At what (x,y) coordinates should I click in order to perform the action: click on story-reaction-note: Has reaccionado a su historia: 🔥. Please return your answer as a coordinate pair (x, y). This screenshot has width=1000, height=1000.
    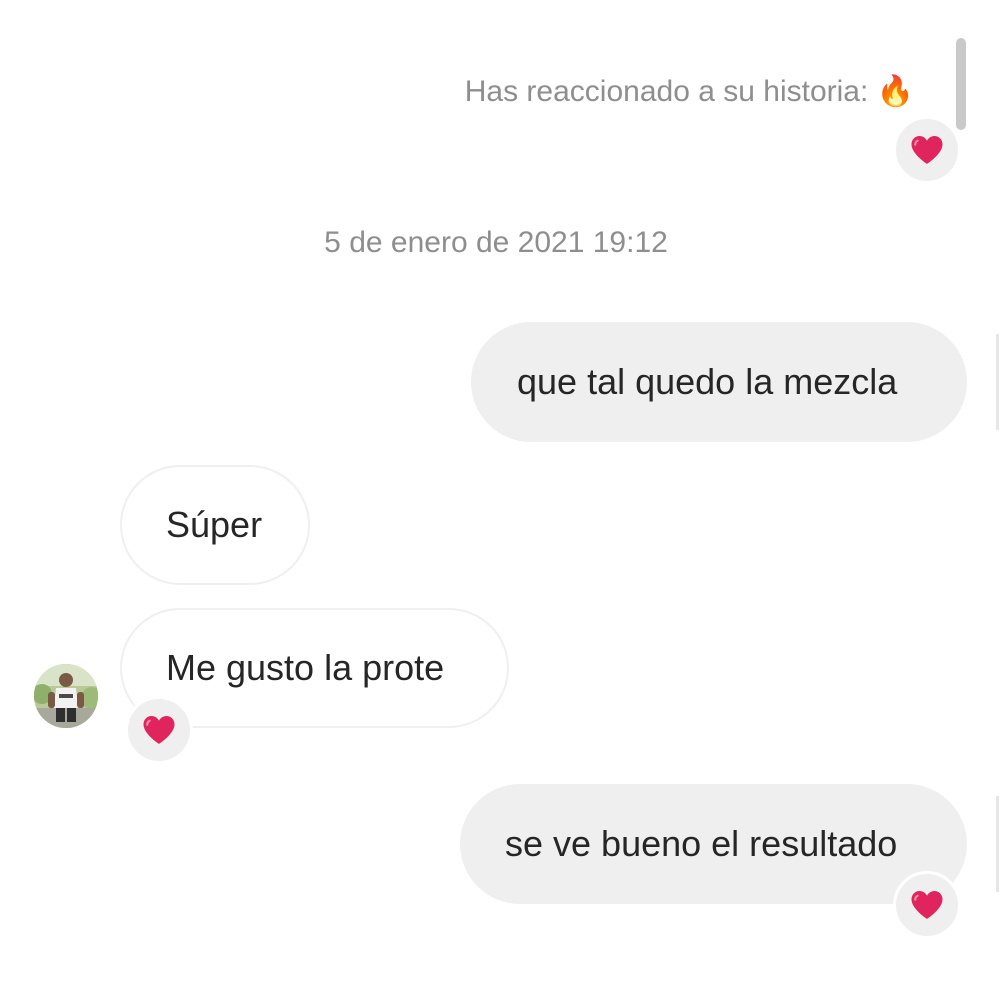
    Looking at the image, I should click on (689, 91).